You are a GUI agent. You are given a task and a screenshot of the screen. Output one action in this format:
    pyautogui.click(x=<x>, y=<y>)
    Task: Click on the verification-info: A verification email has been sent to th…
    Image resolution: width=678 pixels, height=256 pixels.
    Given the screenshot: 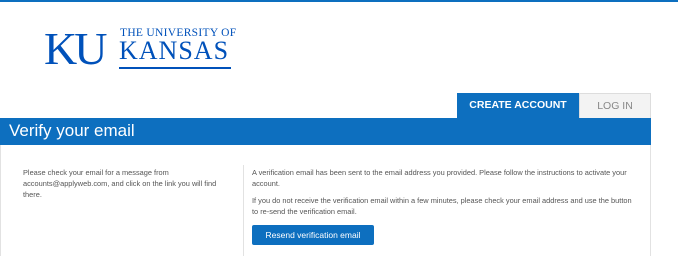 What is the action you would take?
    pyautogui.click(x=444, y=195)
    